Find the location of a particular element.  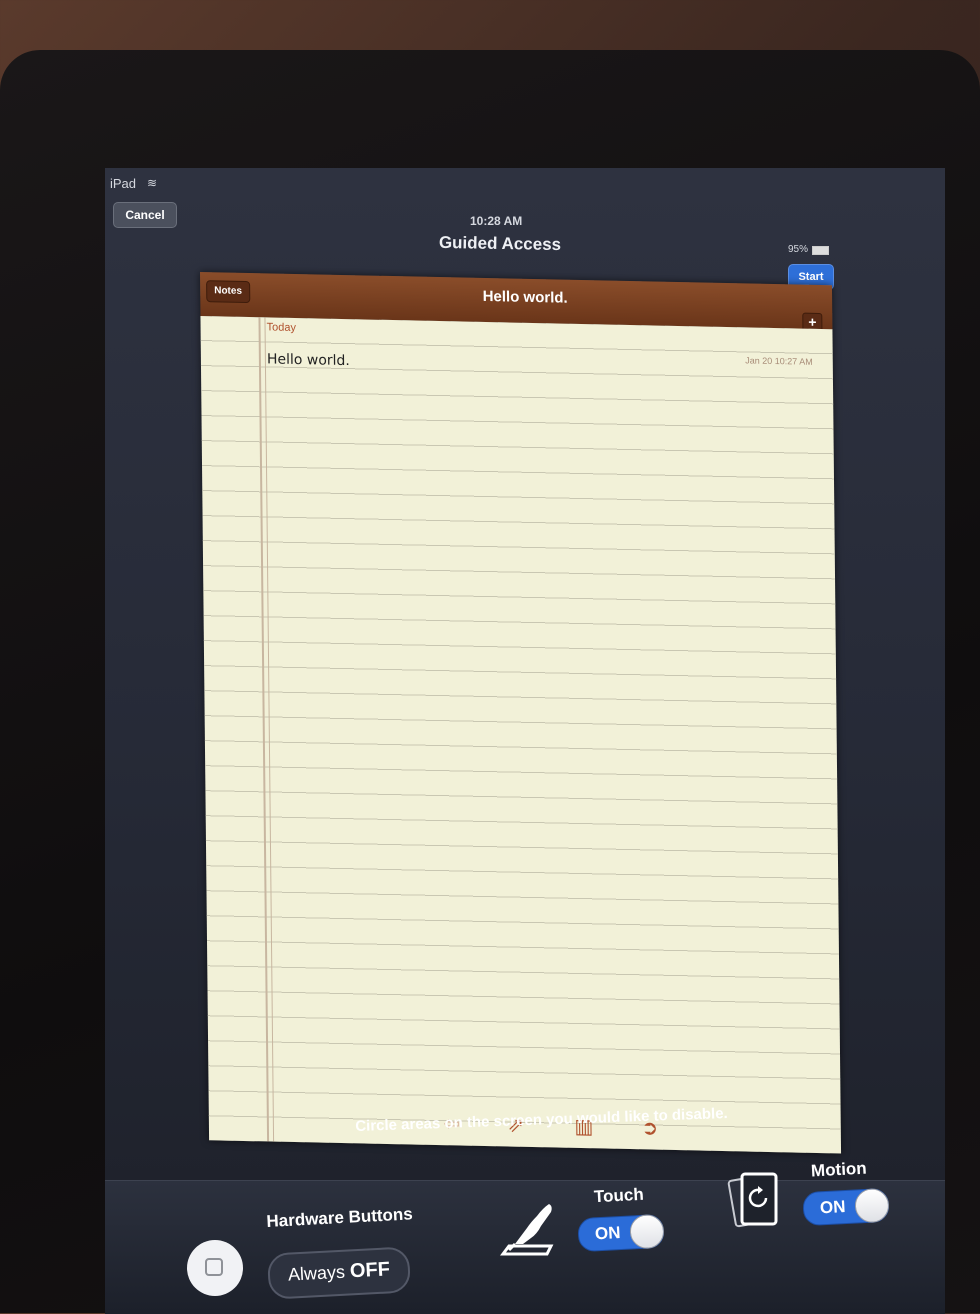

status-bar: iPad ≋ 10:28 AM 95% is located at coordinates (525, 212).